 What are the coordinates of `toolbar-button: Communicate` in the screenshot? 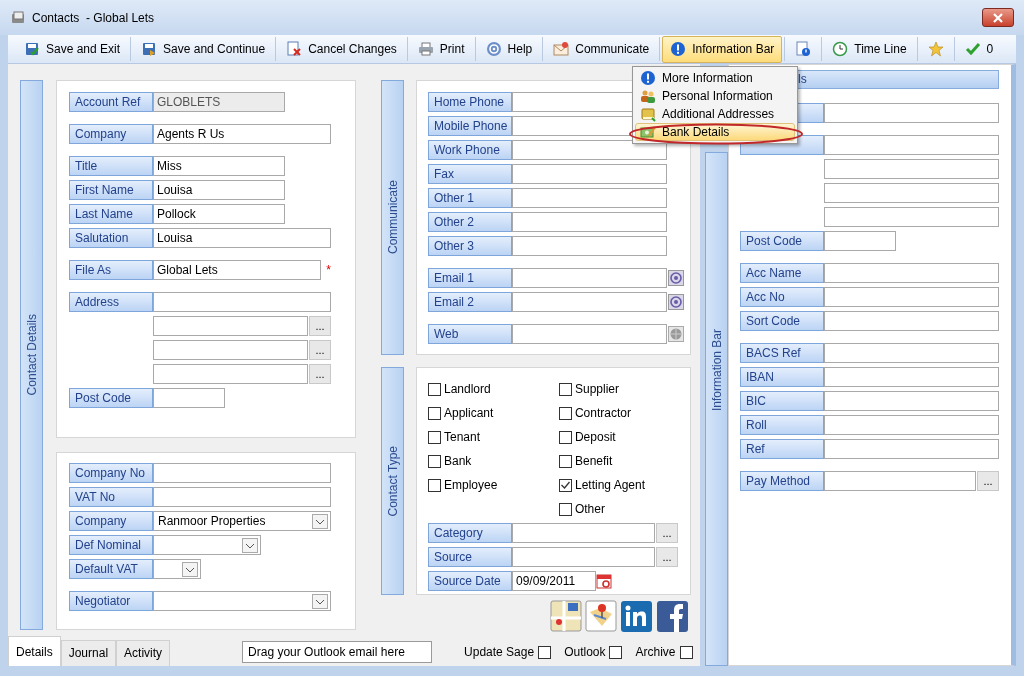 It's located at (601, 49).